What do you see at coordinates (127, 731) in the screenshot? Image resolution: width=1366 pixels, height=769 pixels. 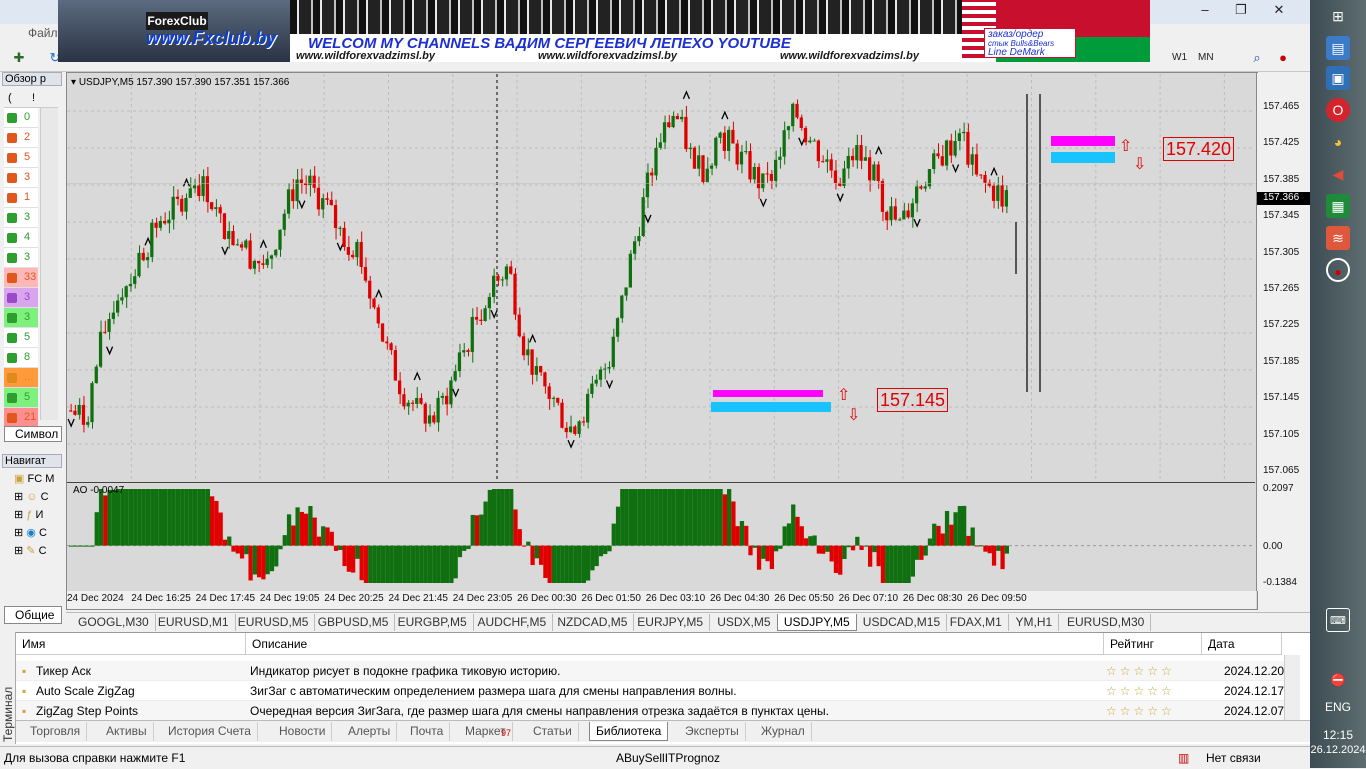 I see `terminal-tab: Активы` at bounding box center [127, 731].